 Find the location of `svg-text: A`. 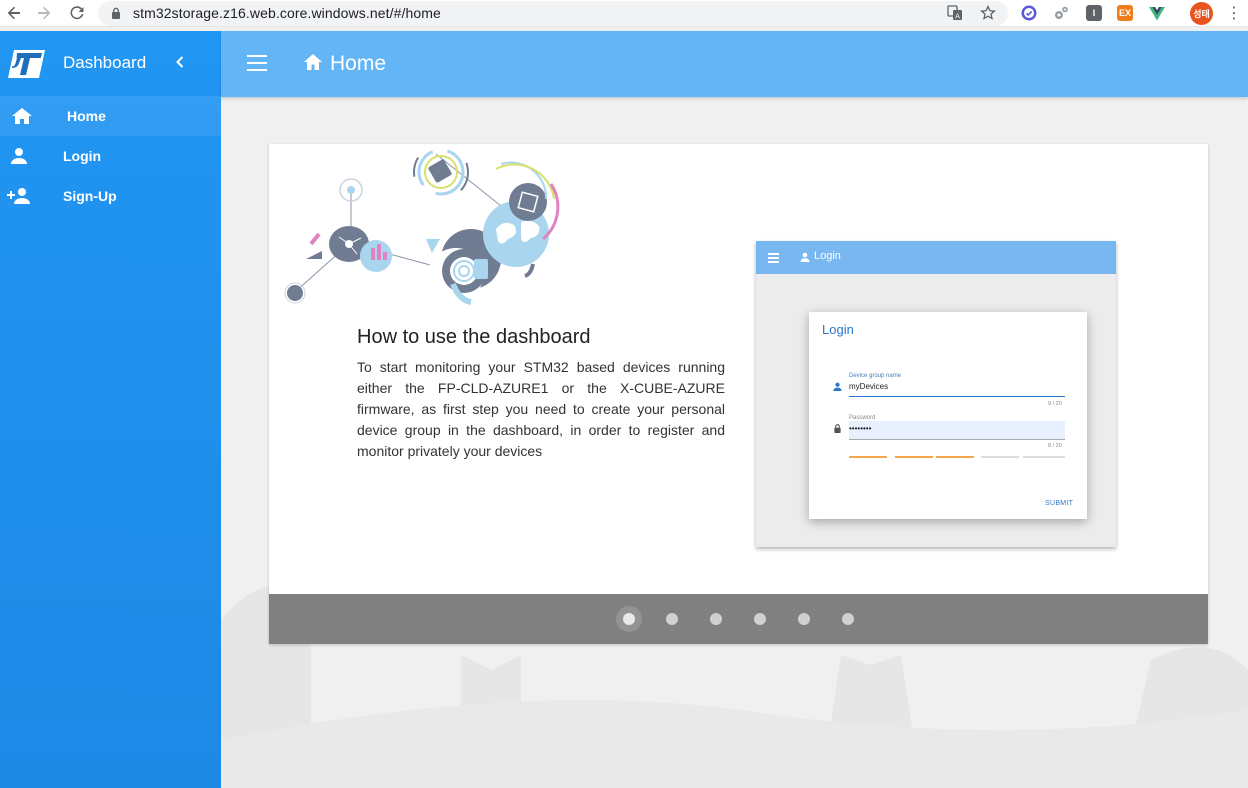

svg-text: A is located at coordinates (957, 16).